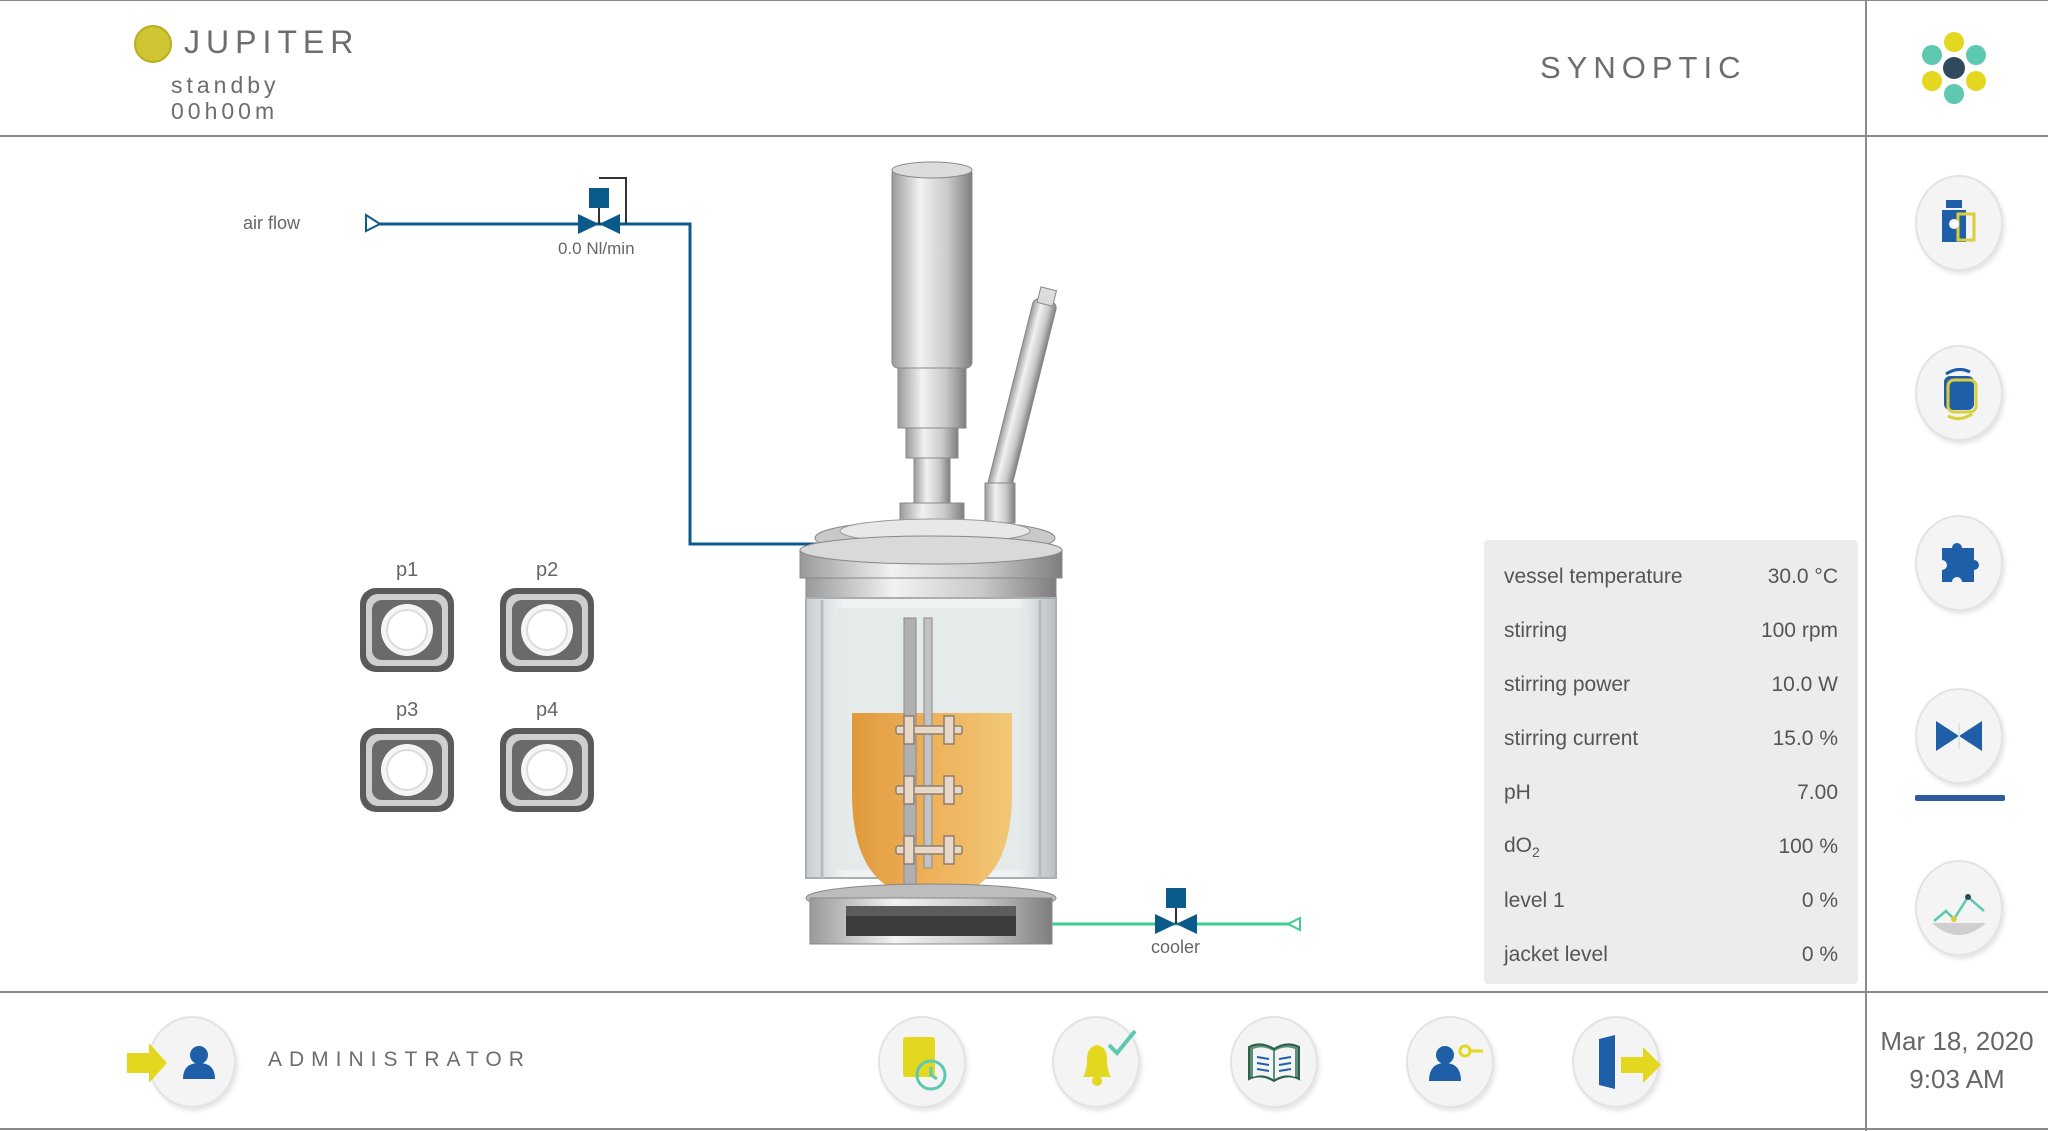 The height and width of the screenshot is (1131, 2048). I want to click on run-timer: 00h00m, so click(225, 111).